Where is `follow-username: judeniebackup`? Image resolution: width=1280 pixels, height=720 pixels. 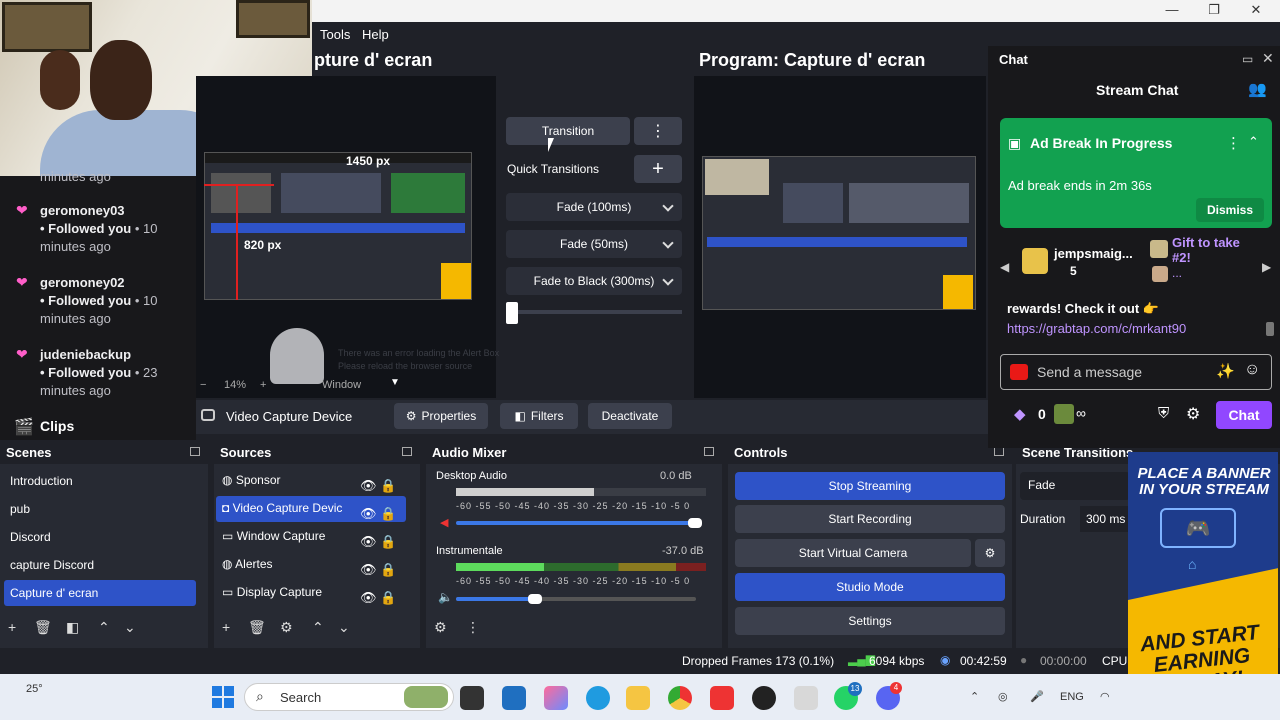
follow-username: judeniebackup is located at coordinates (85, 354).